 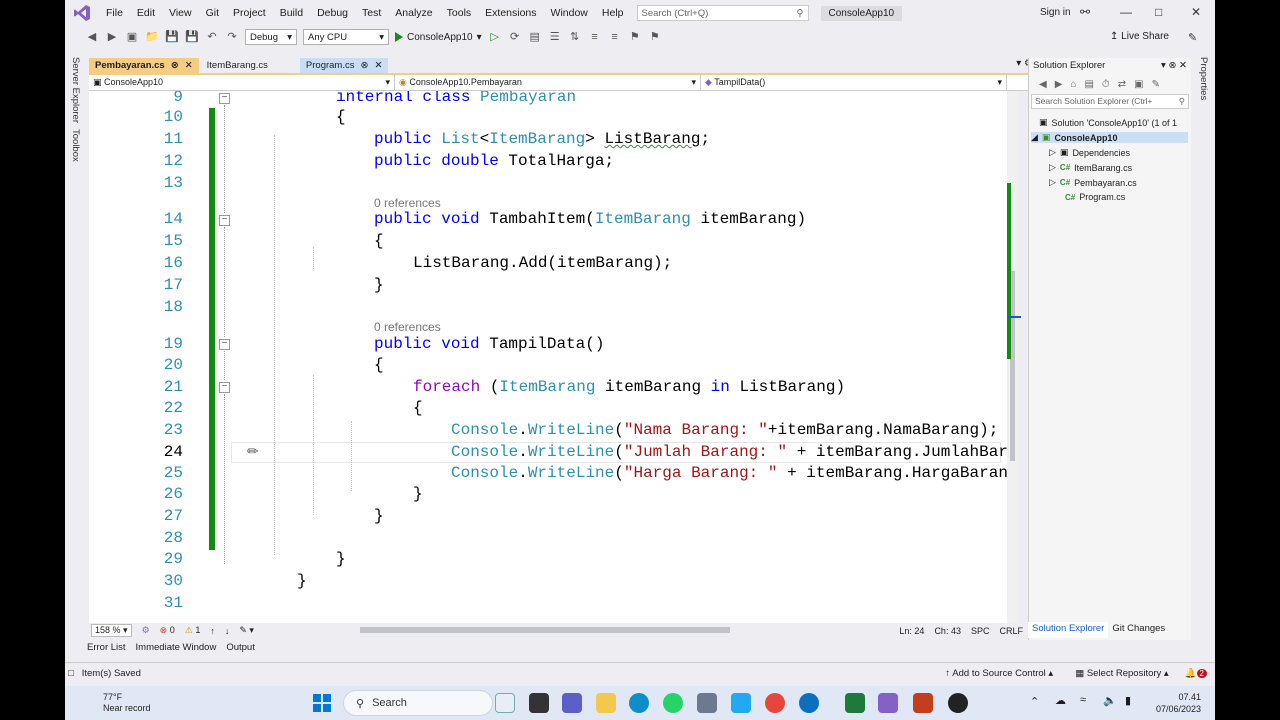 What do you see at coordinates (237, 65) in the screenshot?
I see `tab-itembarang: ItemBarang.cs` at bounding box center [237, 65].